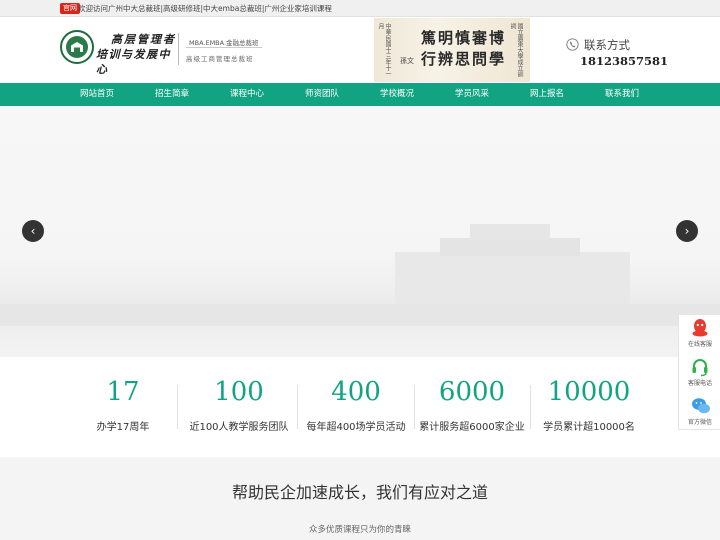  Describe the element at coordinates (123, 427) in the screenshot. I see `stat-caption: 办学17周年` at that location.